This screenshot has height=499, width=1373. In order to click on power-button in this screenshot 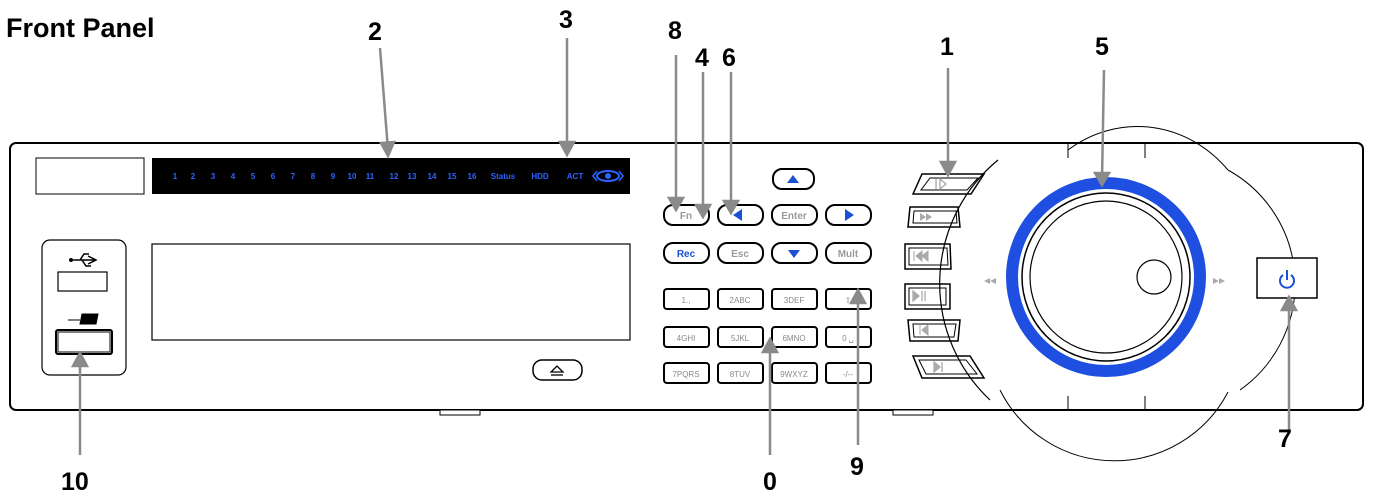, I will do `click(1287, 278)`.